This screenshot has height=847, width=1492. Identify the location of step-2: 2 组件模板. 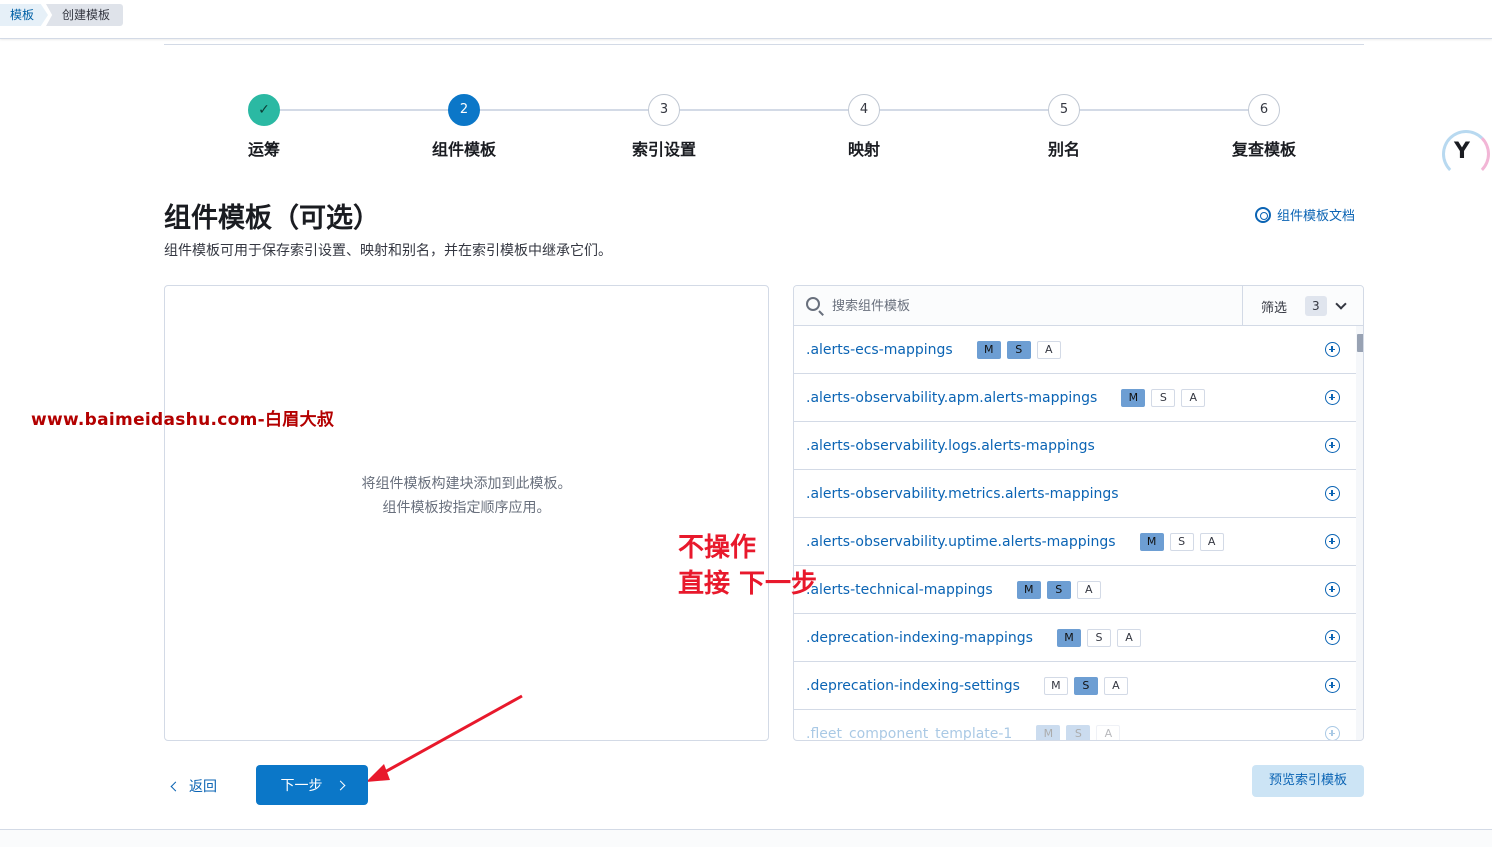
(464, 127).